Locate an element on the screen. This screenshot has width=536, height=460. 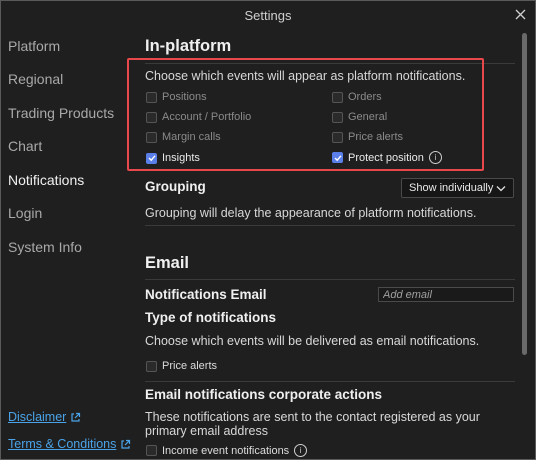
scrollbar is located at coordinates (524, 194).